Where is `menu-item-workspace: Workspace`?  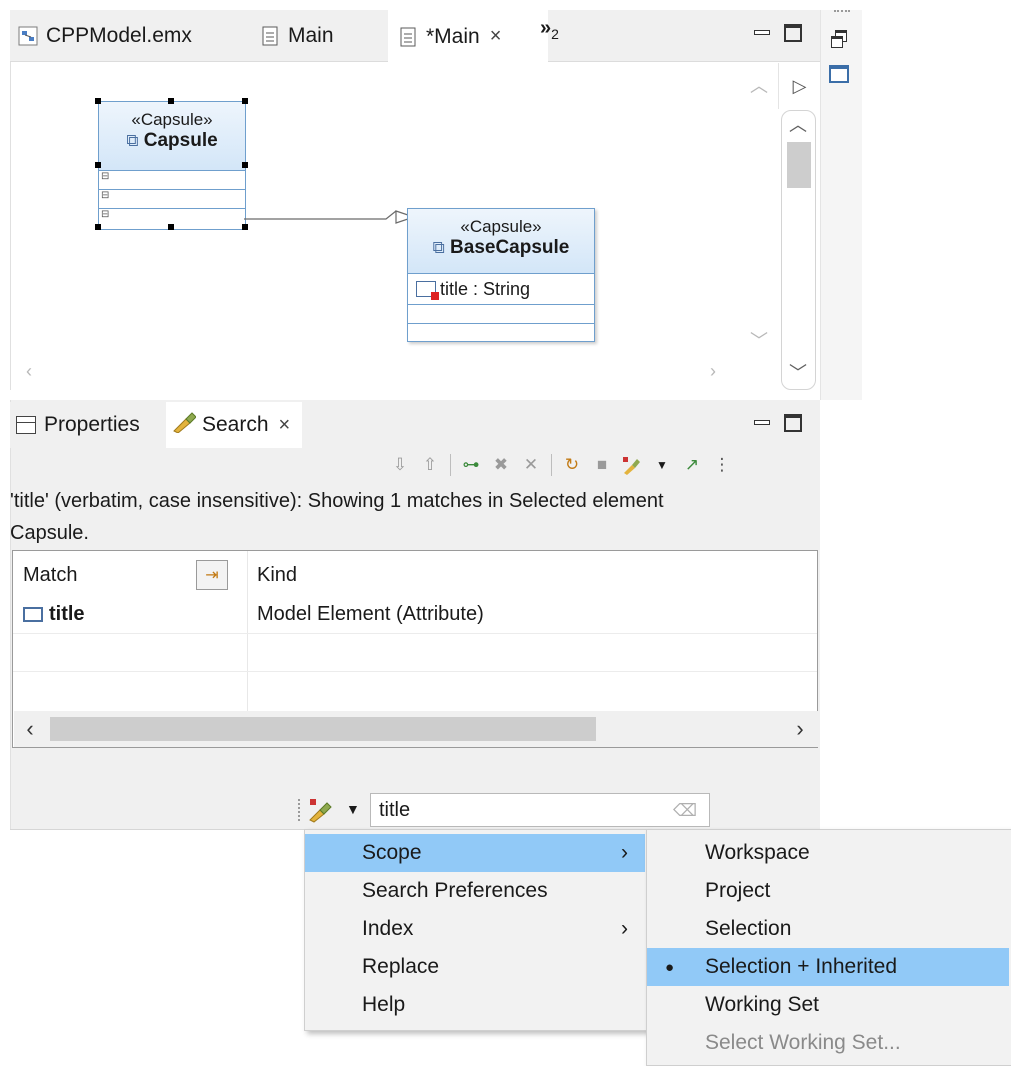
menu-item-workspace: Workspace is located at coordinates (828, 853).